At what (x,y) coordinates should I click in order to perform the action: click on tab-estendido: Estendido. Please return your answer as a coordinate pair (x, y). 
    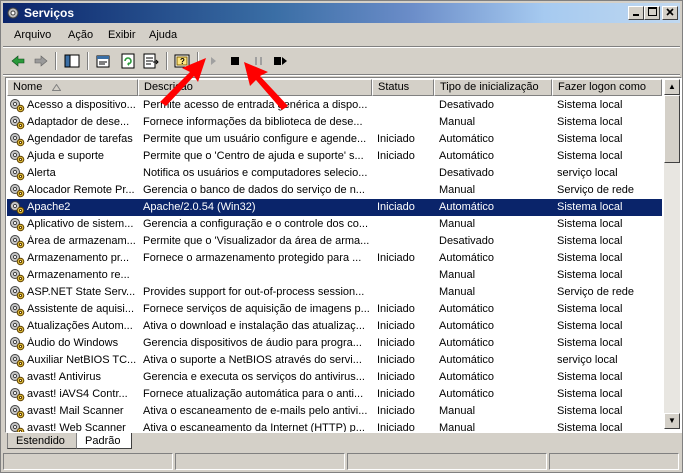
    Looking at the image, I should click on (42, 441).